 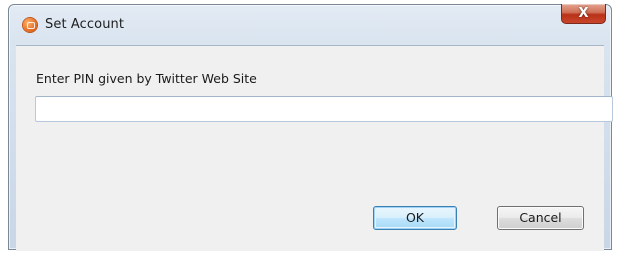 I want to click on window-title: Set Account, so click(x=85, y=24).